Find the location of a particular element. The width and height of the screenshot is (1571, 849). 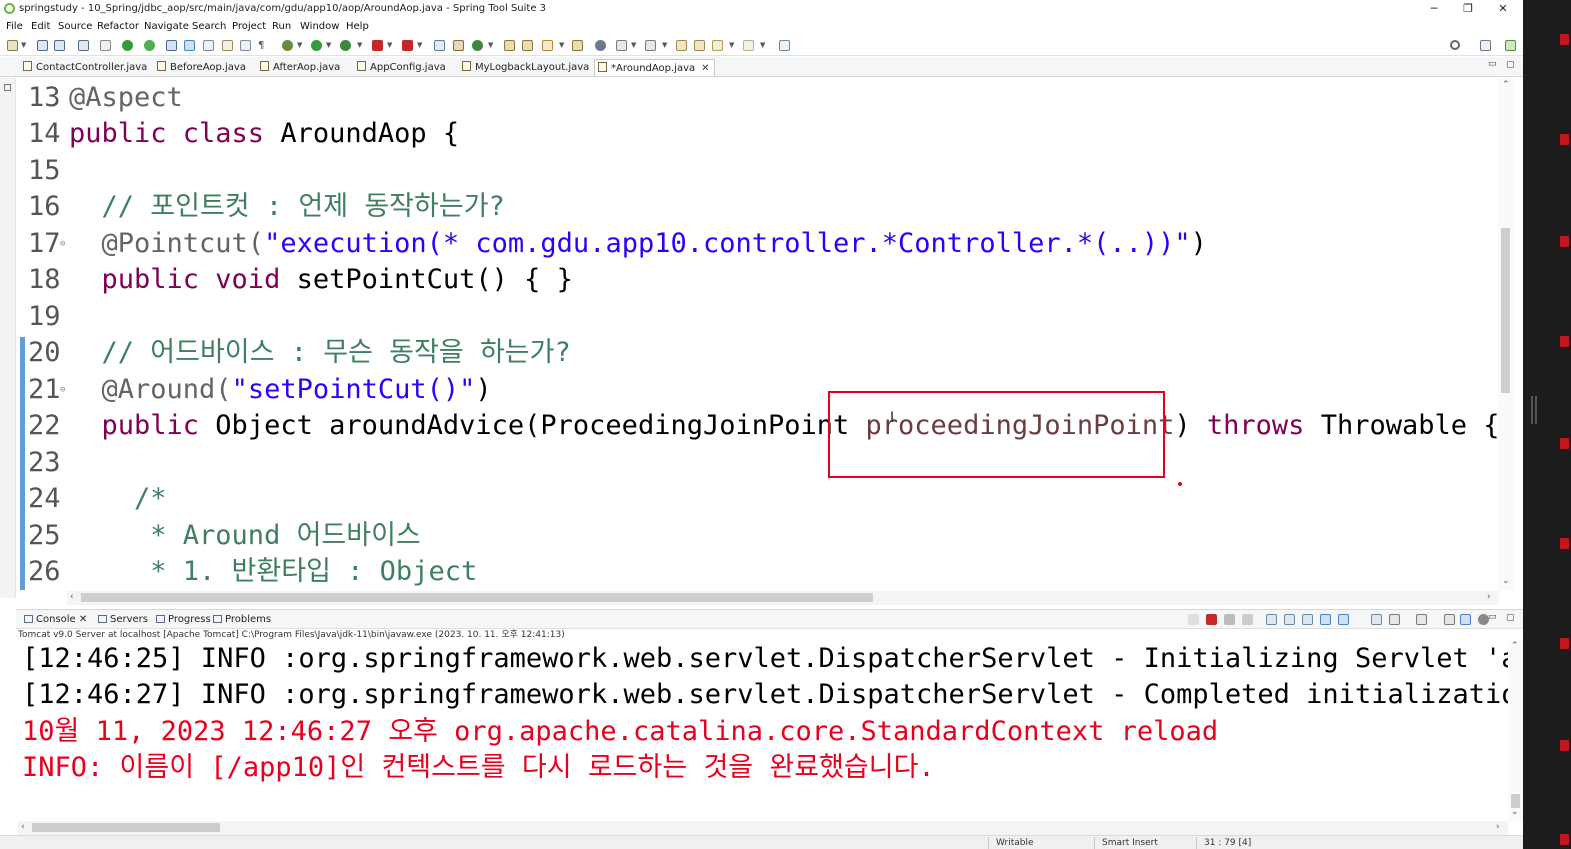

tab-appconfig: AppConfig.java is located at coordinates (400, 67).